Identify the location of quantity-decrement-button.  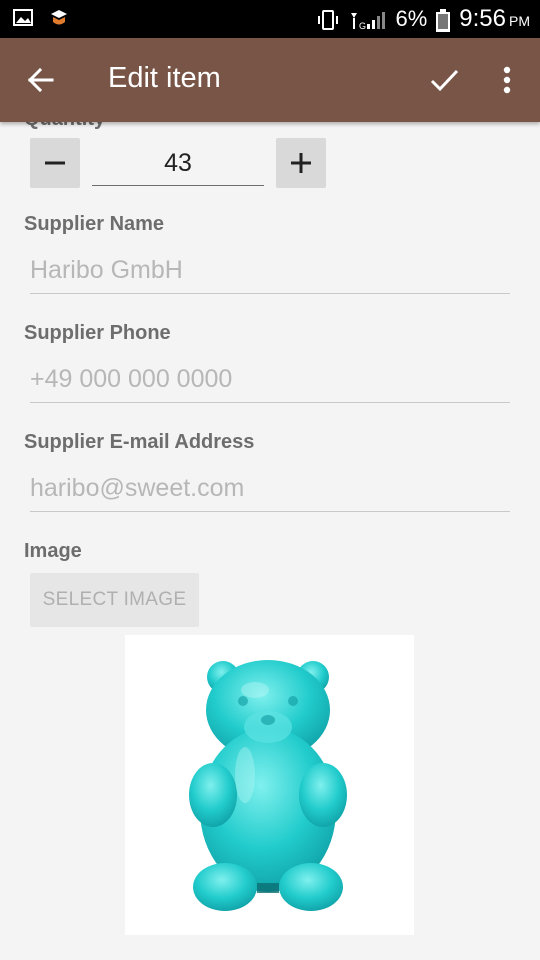
(55, 163).